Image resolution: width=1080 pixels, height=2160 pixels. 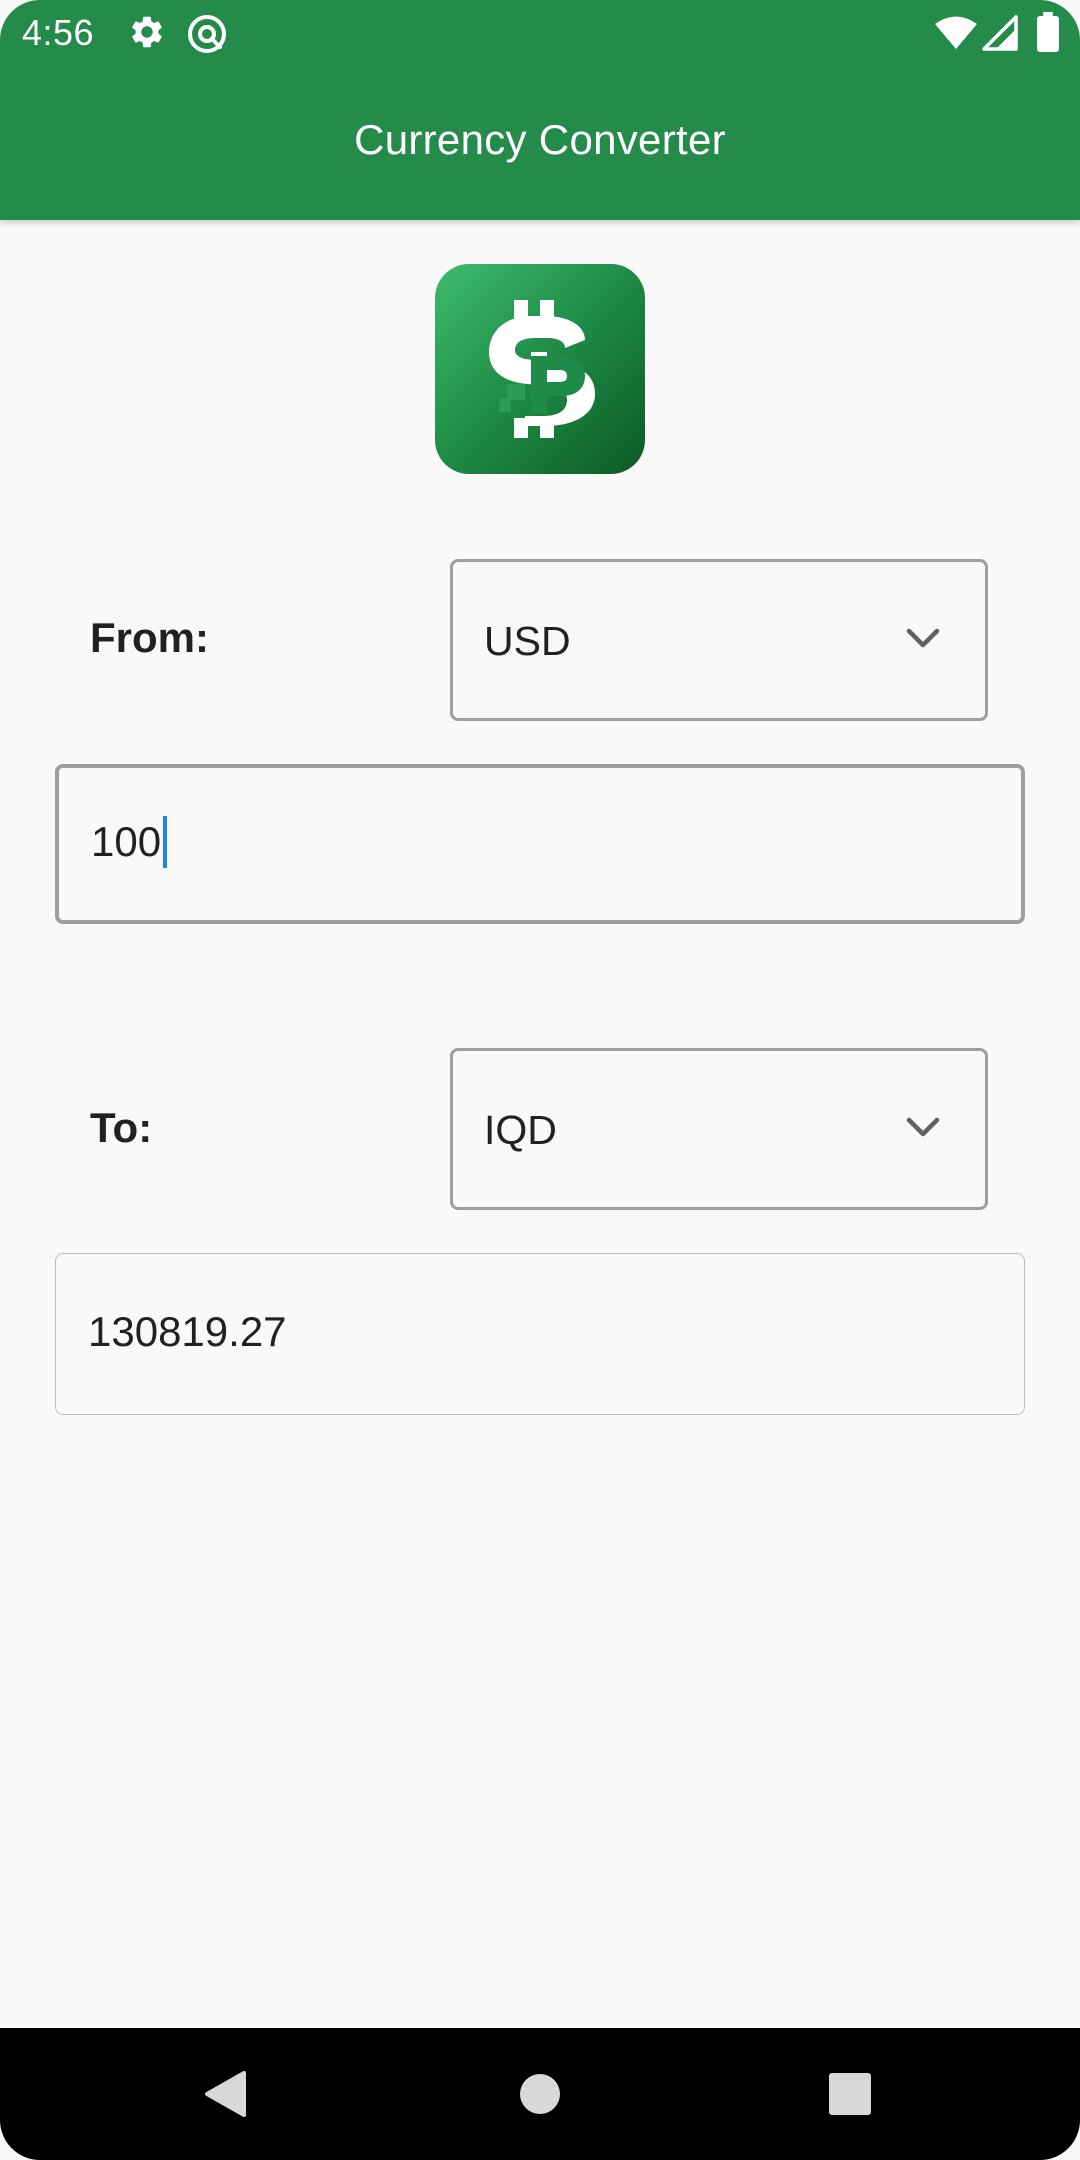 What do you see at coordinates (149, 637) in the screenshot?
I see `from-label: From:` at bounding box center [149, 637].